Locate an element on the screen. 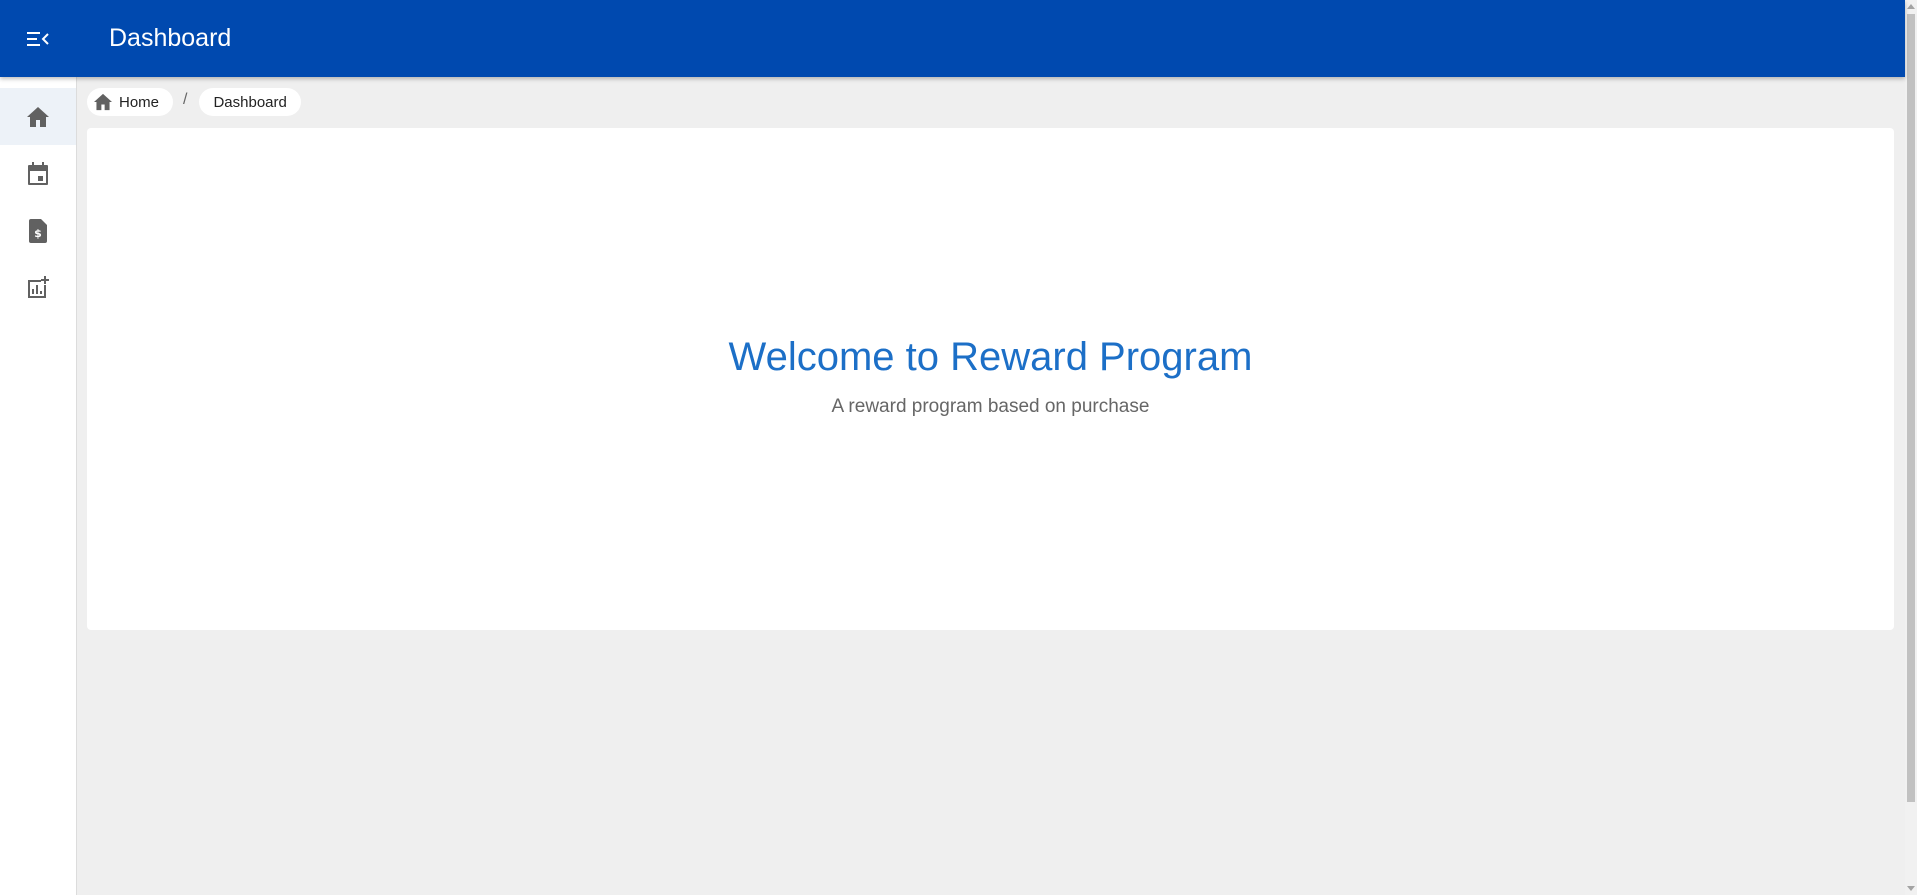 This screenshot has width=1917, height=895. sidebar-item-invoice: $ is located at coordinates (38, 230).